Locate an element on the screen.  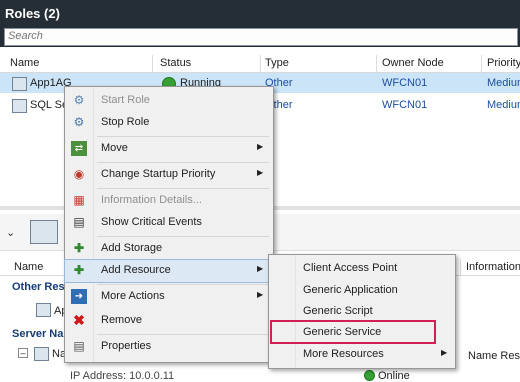
column-owner-node: Owner Node is located at coordinates (413, 63).